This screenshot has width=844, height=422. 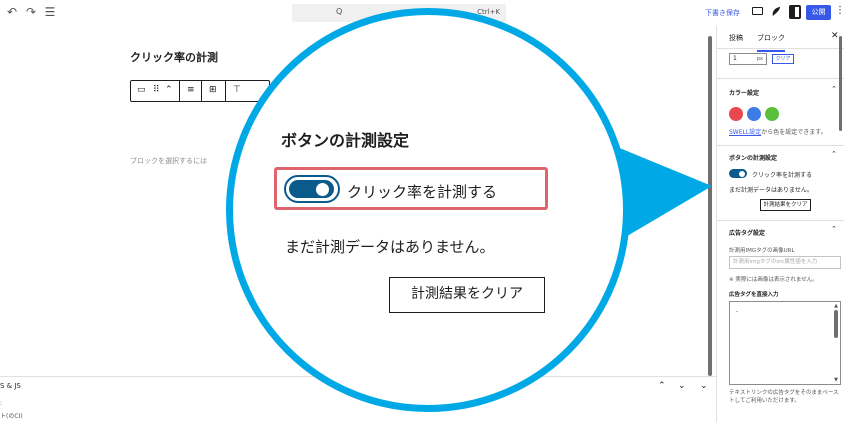 I want to click on redo-icon: ↷, so click(x=31, y=12).